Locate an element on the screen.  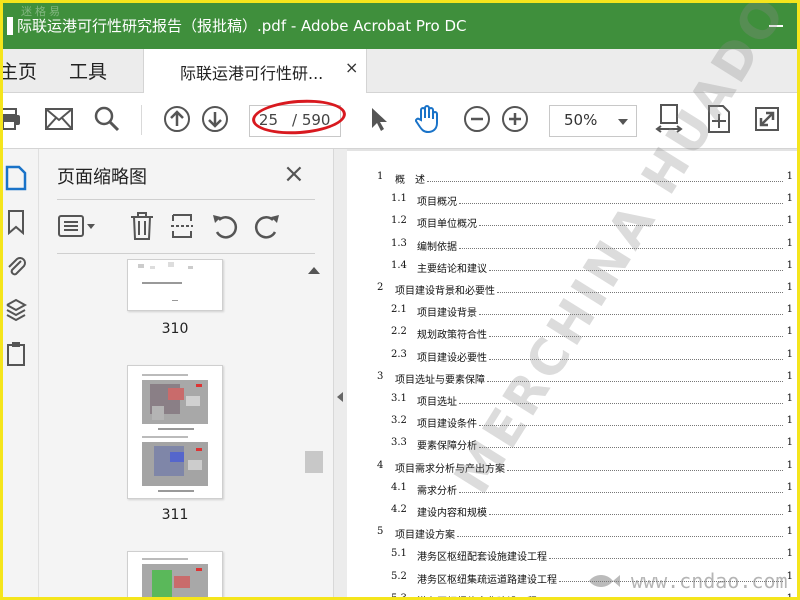
full-screen-icon is located at coordinates (767, 119).